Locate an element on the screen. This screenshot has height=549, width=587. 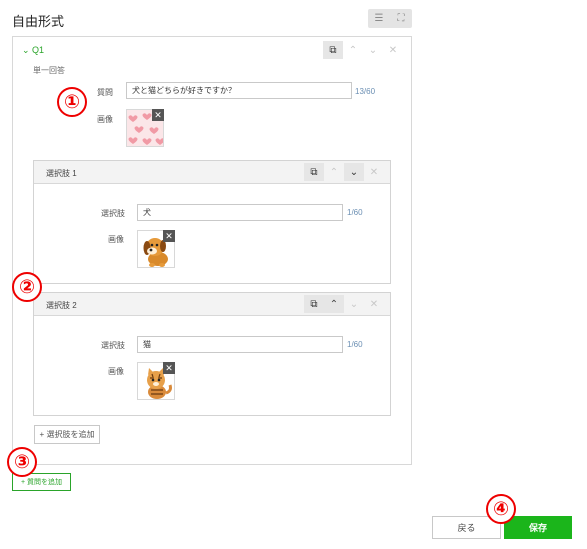
choice-title-2: 選択肢 2 is located at coordinates (61, 305).